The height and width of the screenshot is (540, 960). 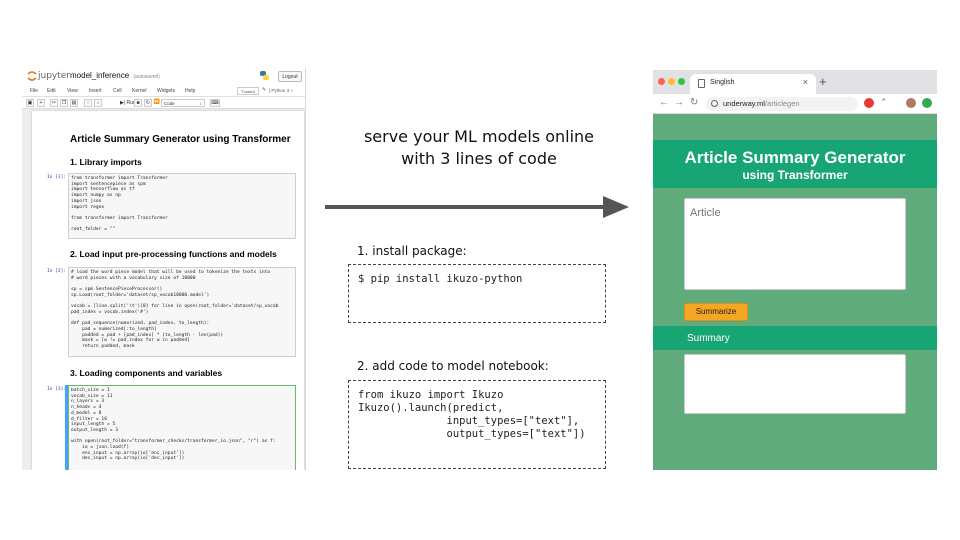 I want to click on browser-tab-bar: Singlish × +, so click(x=795, y=82).